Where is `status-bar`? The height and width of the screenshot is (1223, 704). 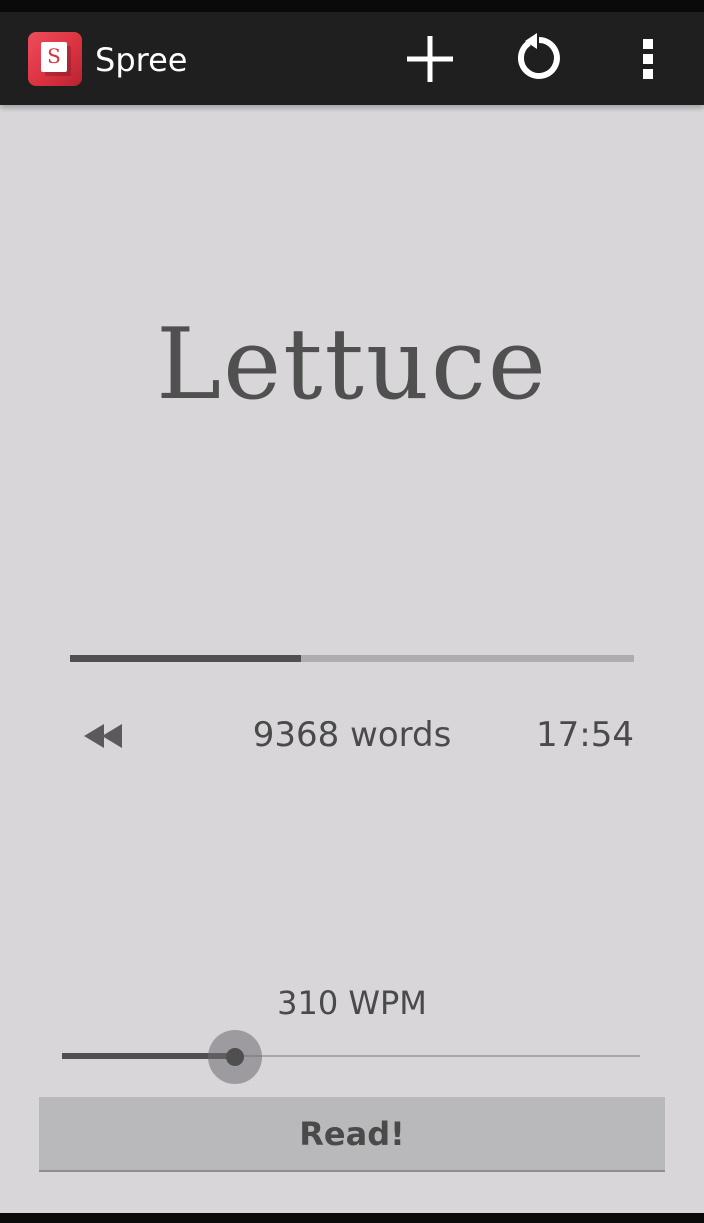 status-bar is located at coordinates (352, 6).